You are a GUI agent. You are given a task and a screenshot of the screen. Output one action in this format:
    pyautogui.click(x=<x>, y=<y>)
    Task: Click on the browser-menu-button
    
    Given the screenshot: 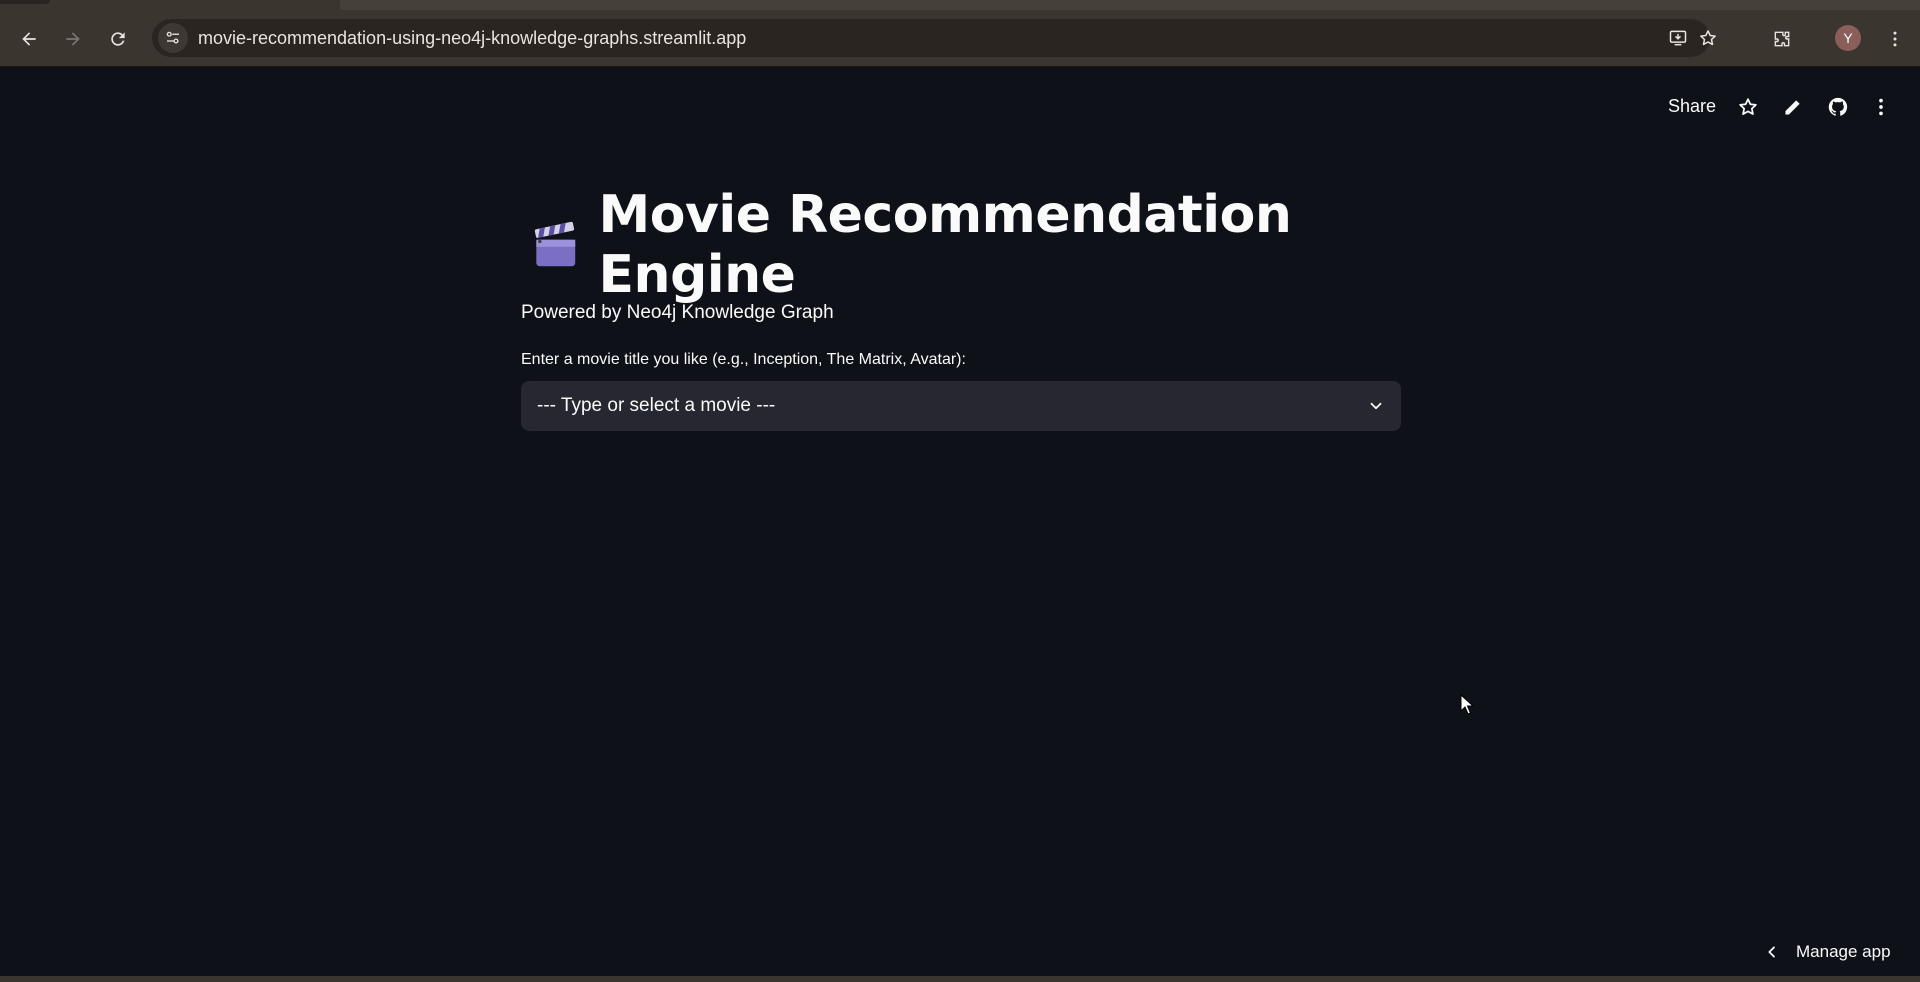 What is the action you would take?
    pyautogui.click(x=1895, y=39)
    